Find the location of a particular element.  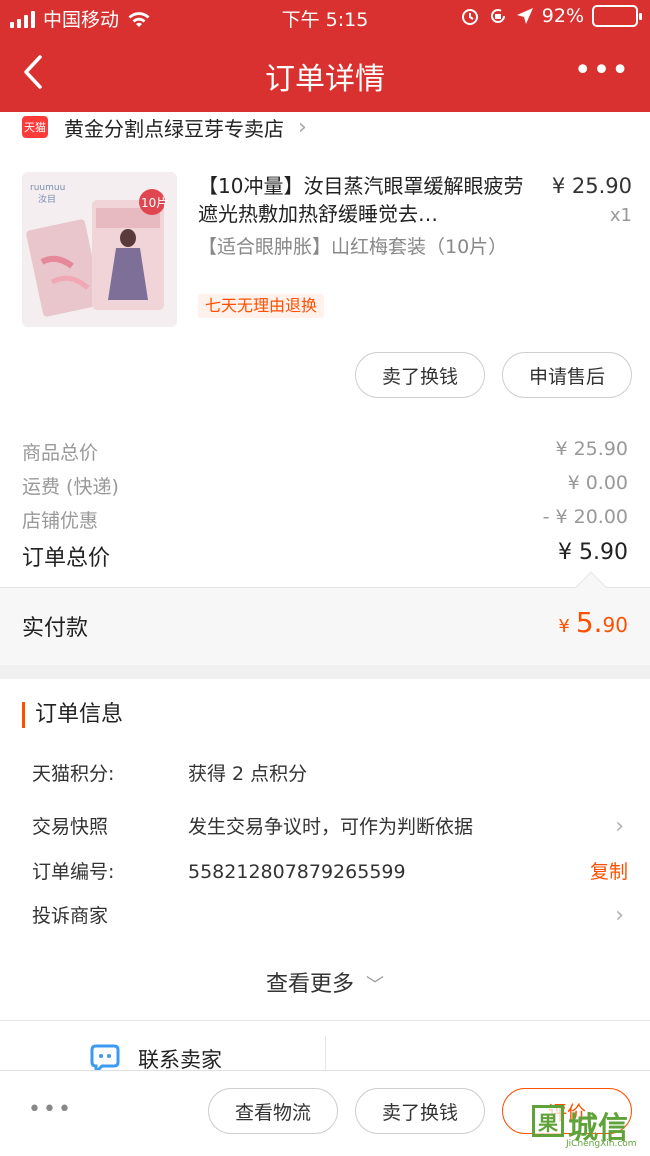

info-key: 交易快照 is located at coordinates (70, 827).